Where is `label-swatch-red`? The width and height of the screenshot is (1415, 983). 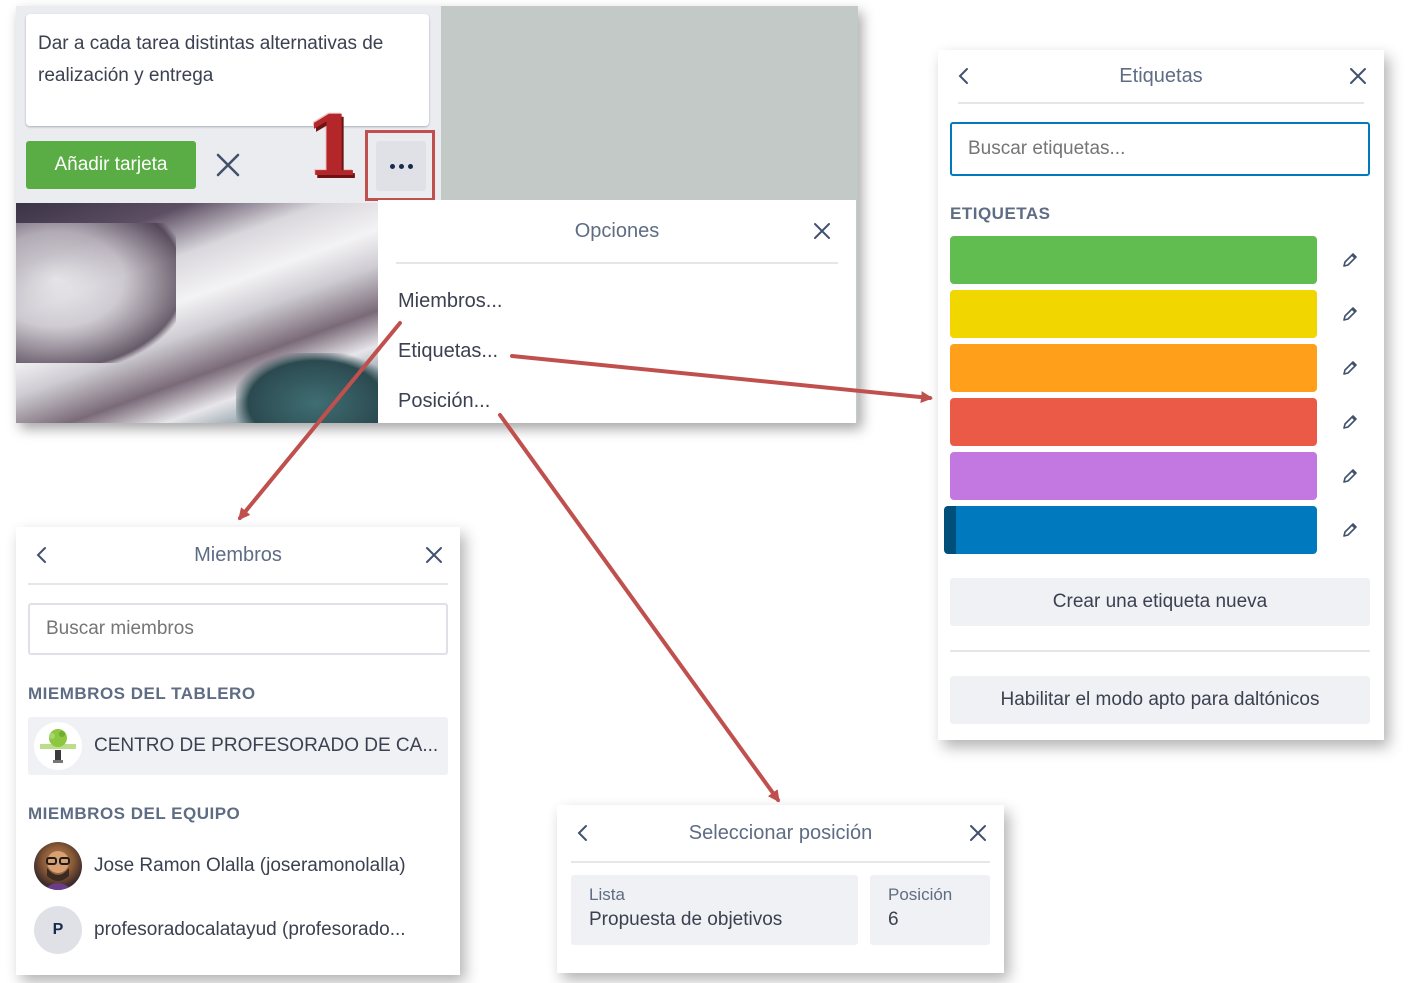
label-swatch-red is located at coordinates (1133, 422).